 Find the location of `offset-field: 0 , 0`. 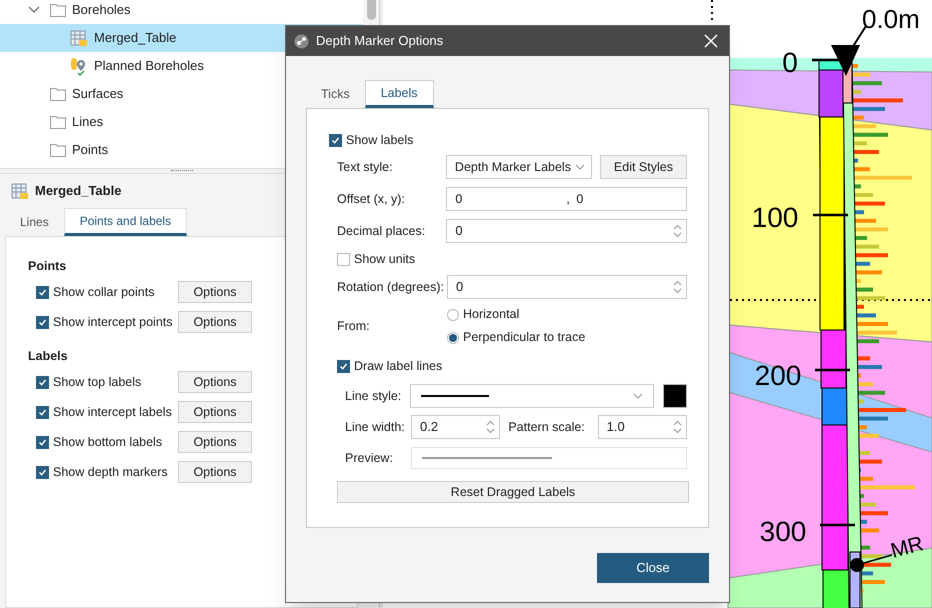

offset-field: 0 , 0 is located at coordinates (566, 199).